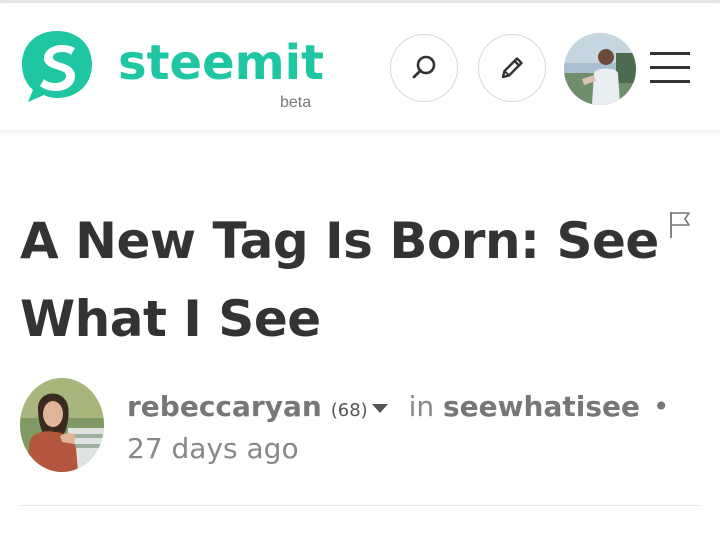 This screenshot has height=543, width=720. I want to click on hamburger-menu-button, so click(672, 68).